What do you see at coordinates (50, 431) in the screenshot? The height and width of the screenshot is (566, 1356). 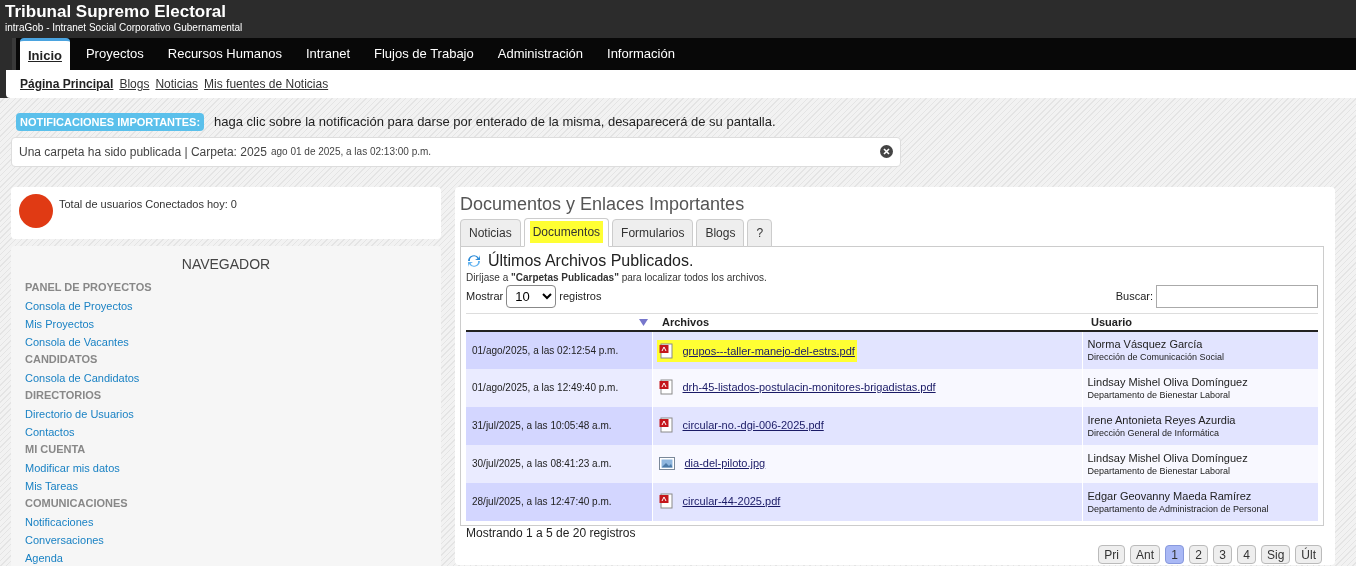 I see `navigator-link: Contactos` at bounding box center [50, 431].